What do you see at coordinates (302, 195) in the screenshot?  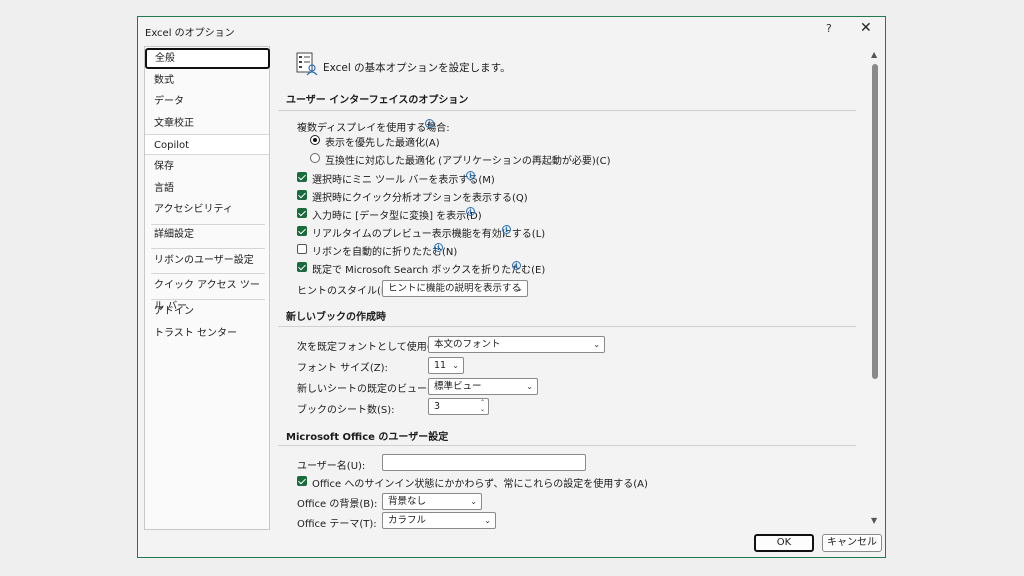 I see `checkbox-quick-analysis` at bounding box center [302, 195].